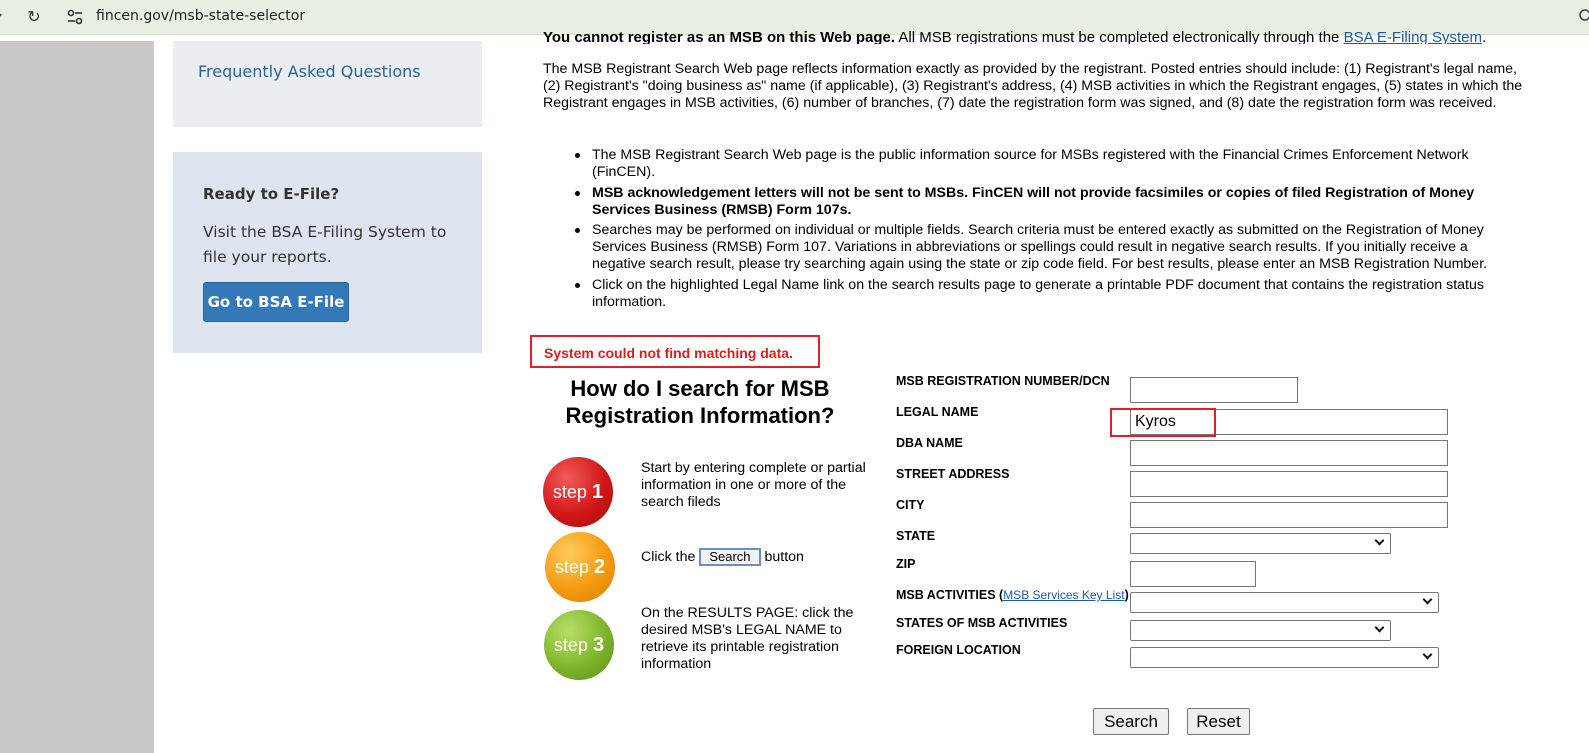  I want to click on bsa-efiling-link: BSA E-Filing System, so click(1413, 36).